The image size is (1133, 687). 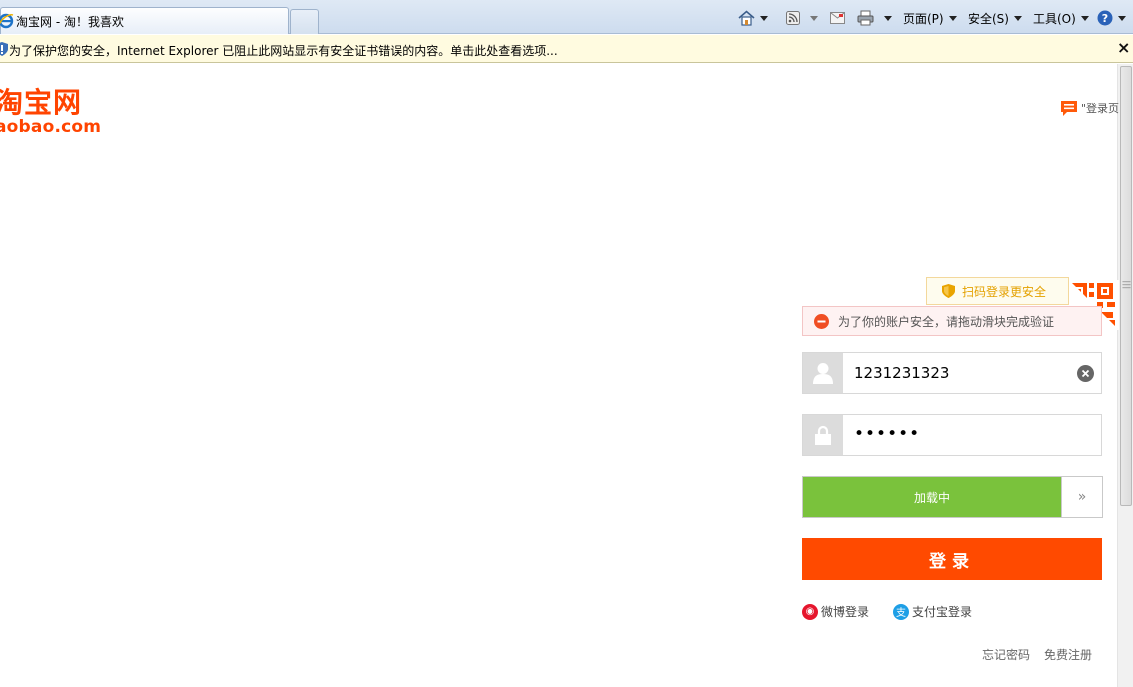 What do you see at coordinates (1125, 375) in the screenshot?
I see `vertical-scrollbar: — — —` at bounding box center [1125, 375].